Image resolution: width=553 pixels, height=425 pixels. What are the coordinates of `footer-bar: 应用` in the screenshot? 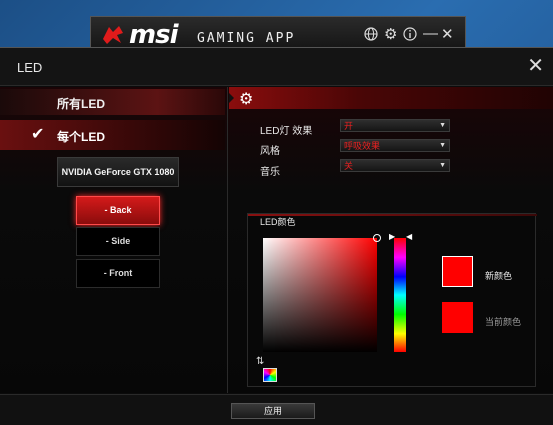 It's located at (276, 409).